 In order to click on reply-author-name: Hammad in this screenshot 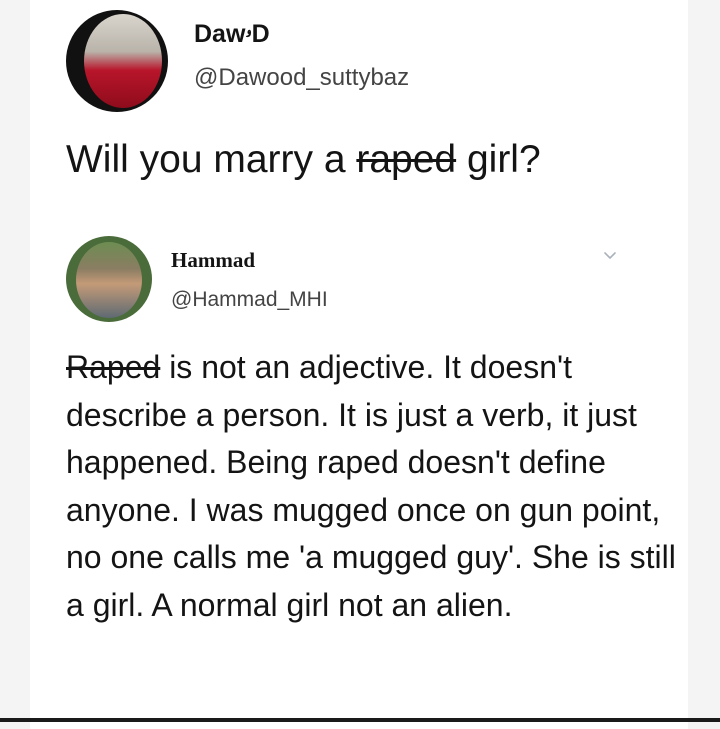, I will do `click(213, 260)`.